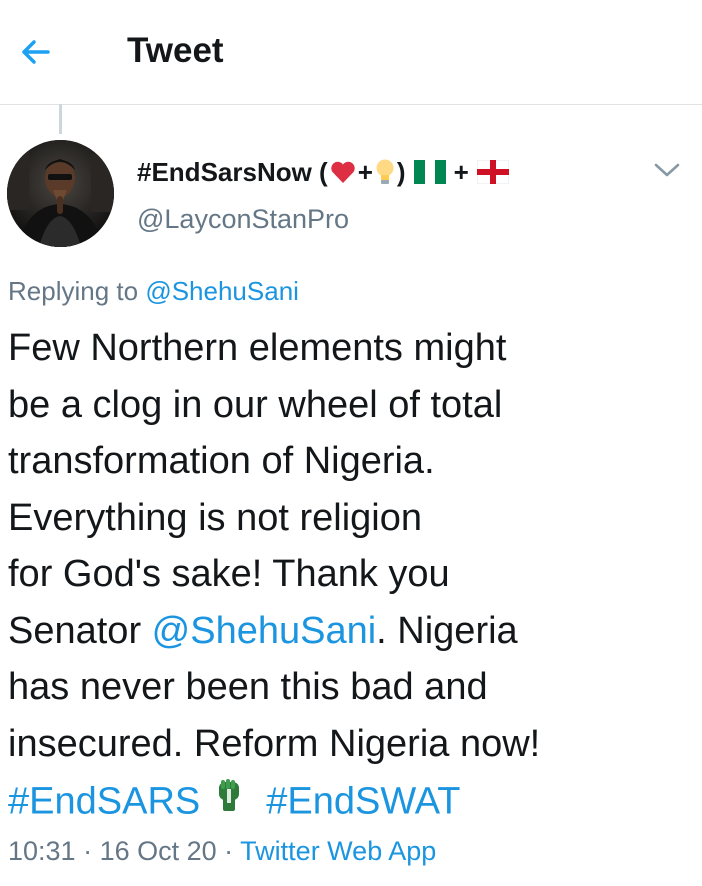  Describe the element at coordinates (73, 291) in the screenshot. I see `replying-to-label: Replying to` at that location.